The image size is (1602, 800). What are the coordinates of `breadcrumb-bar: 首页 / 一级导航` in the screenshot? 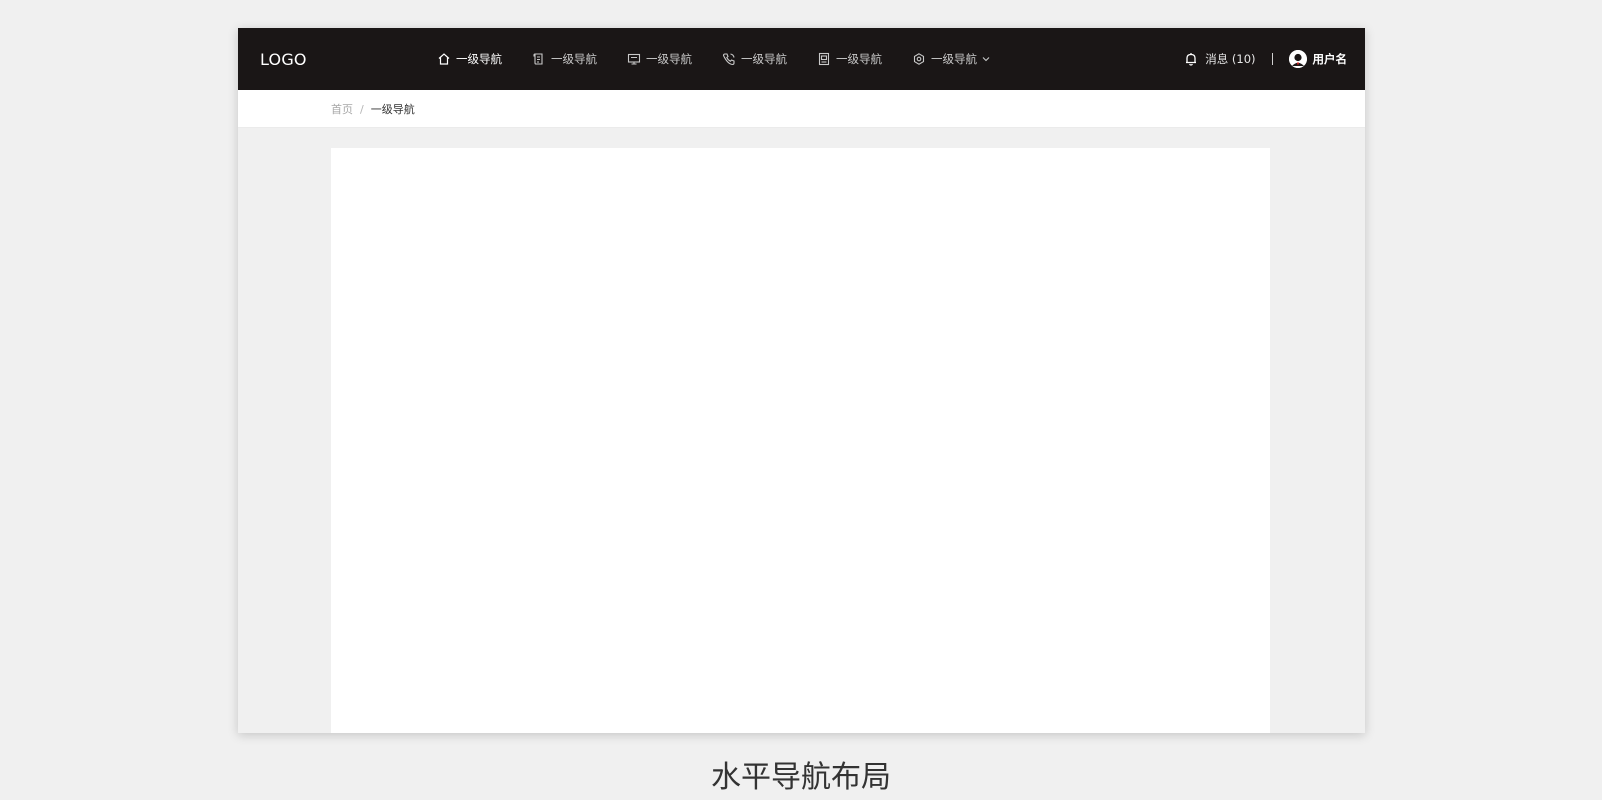 It's located at (801, 109).